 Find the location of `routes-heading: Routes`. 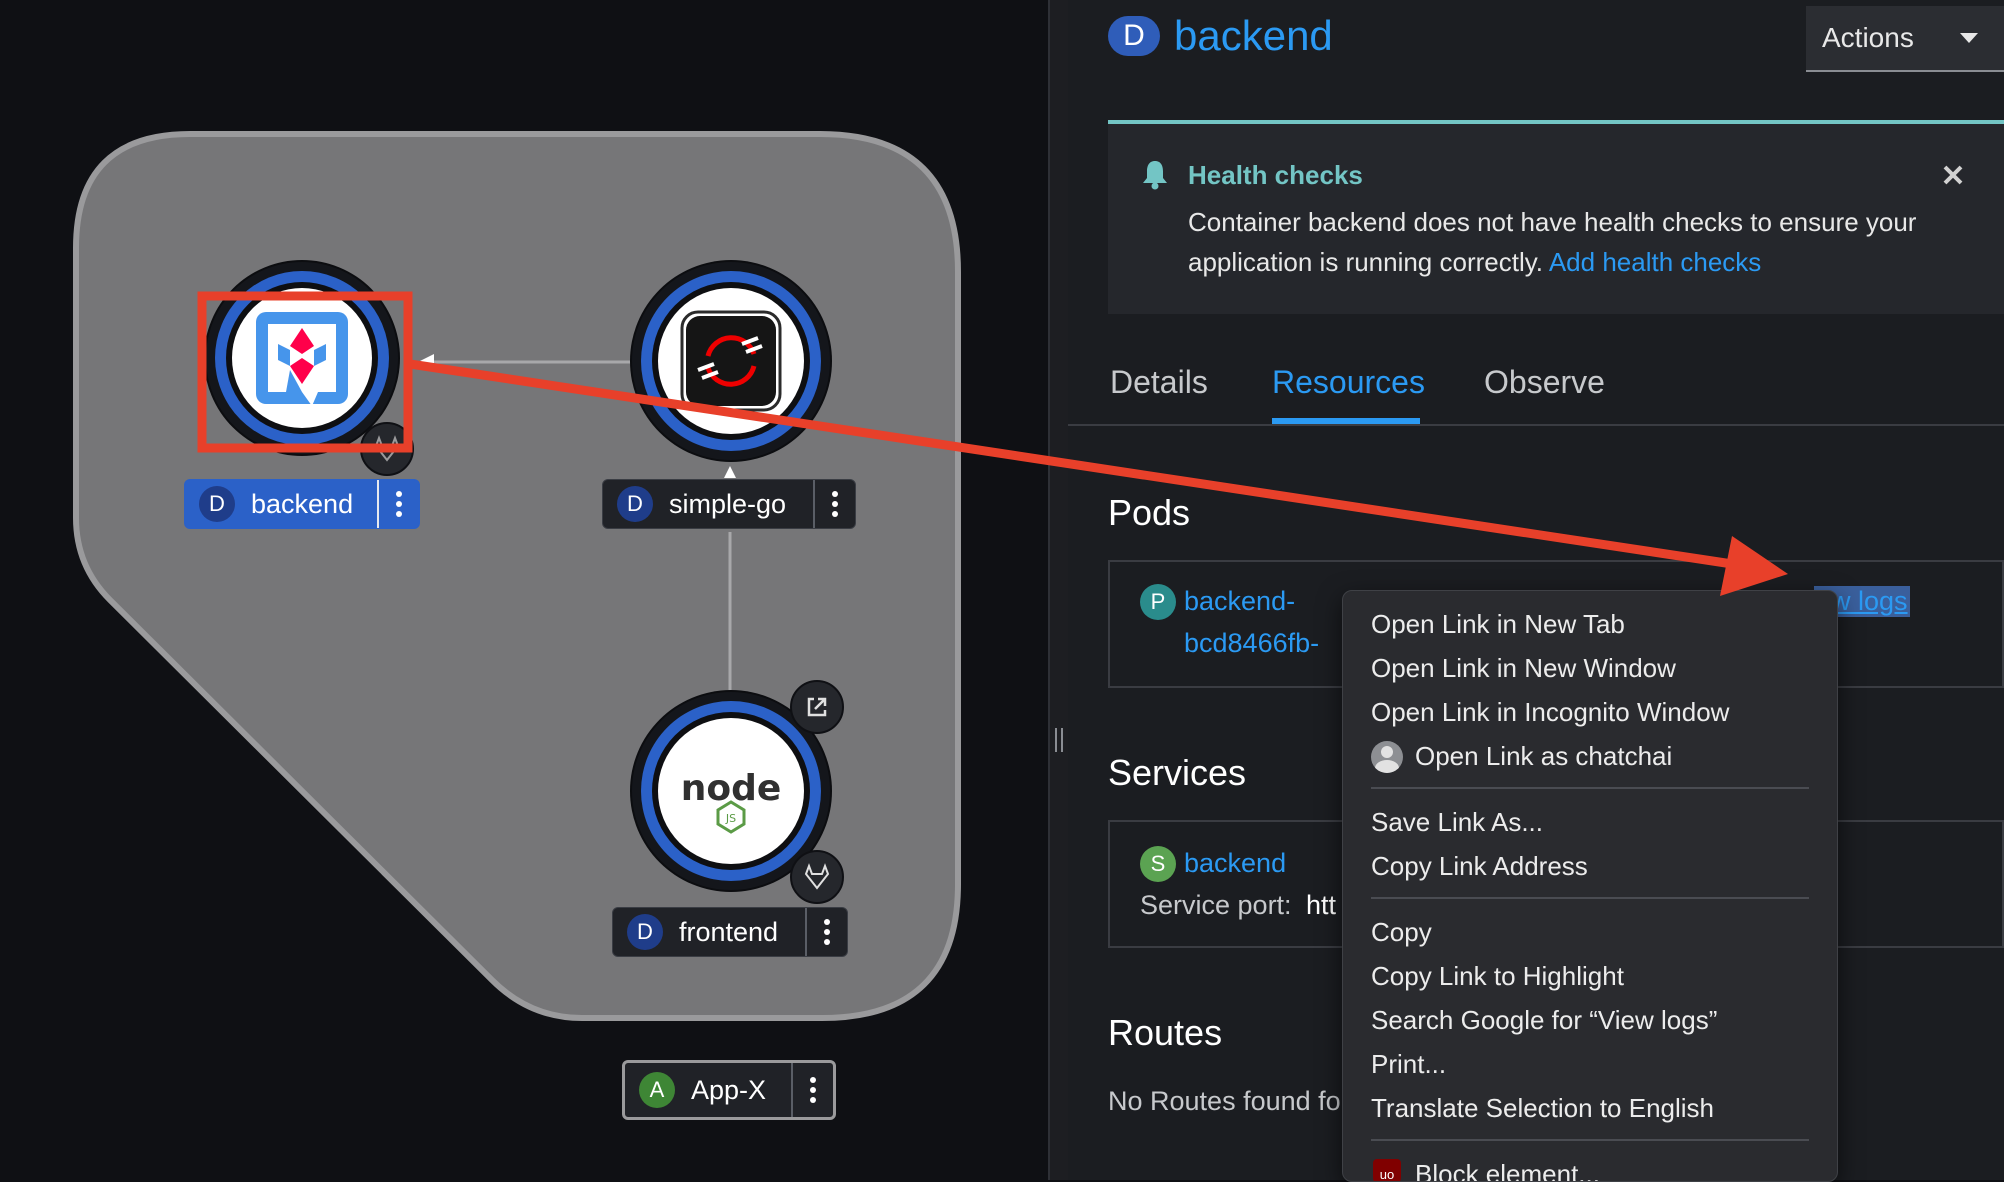

routes-heading: Routes is located at coordinates (1165, 1032).